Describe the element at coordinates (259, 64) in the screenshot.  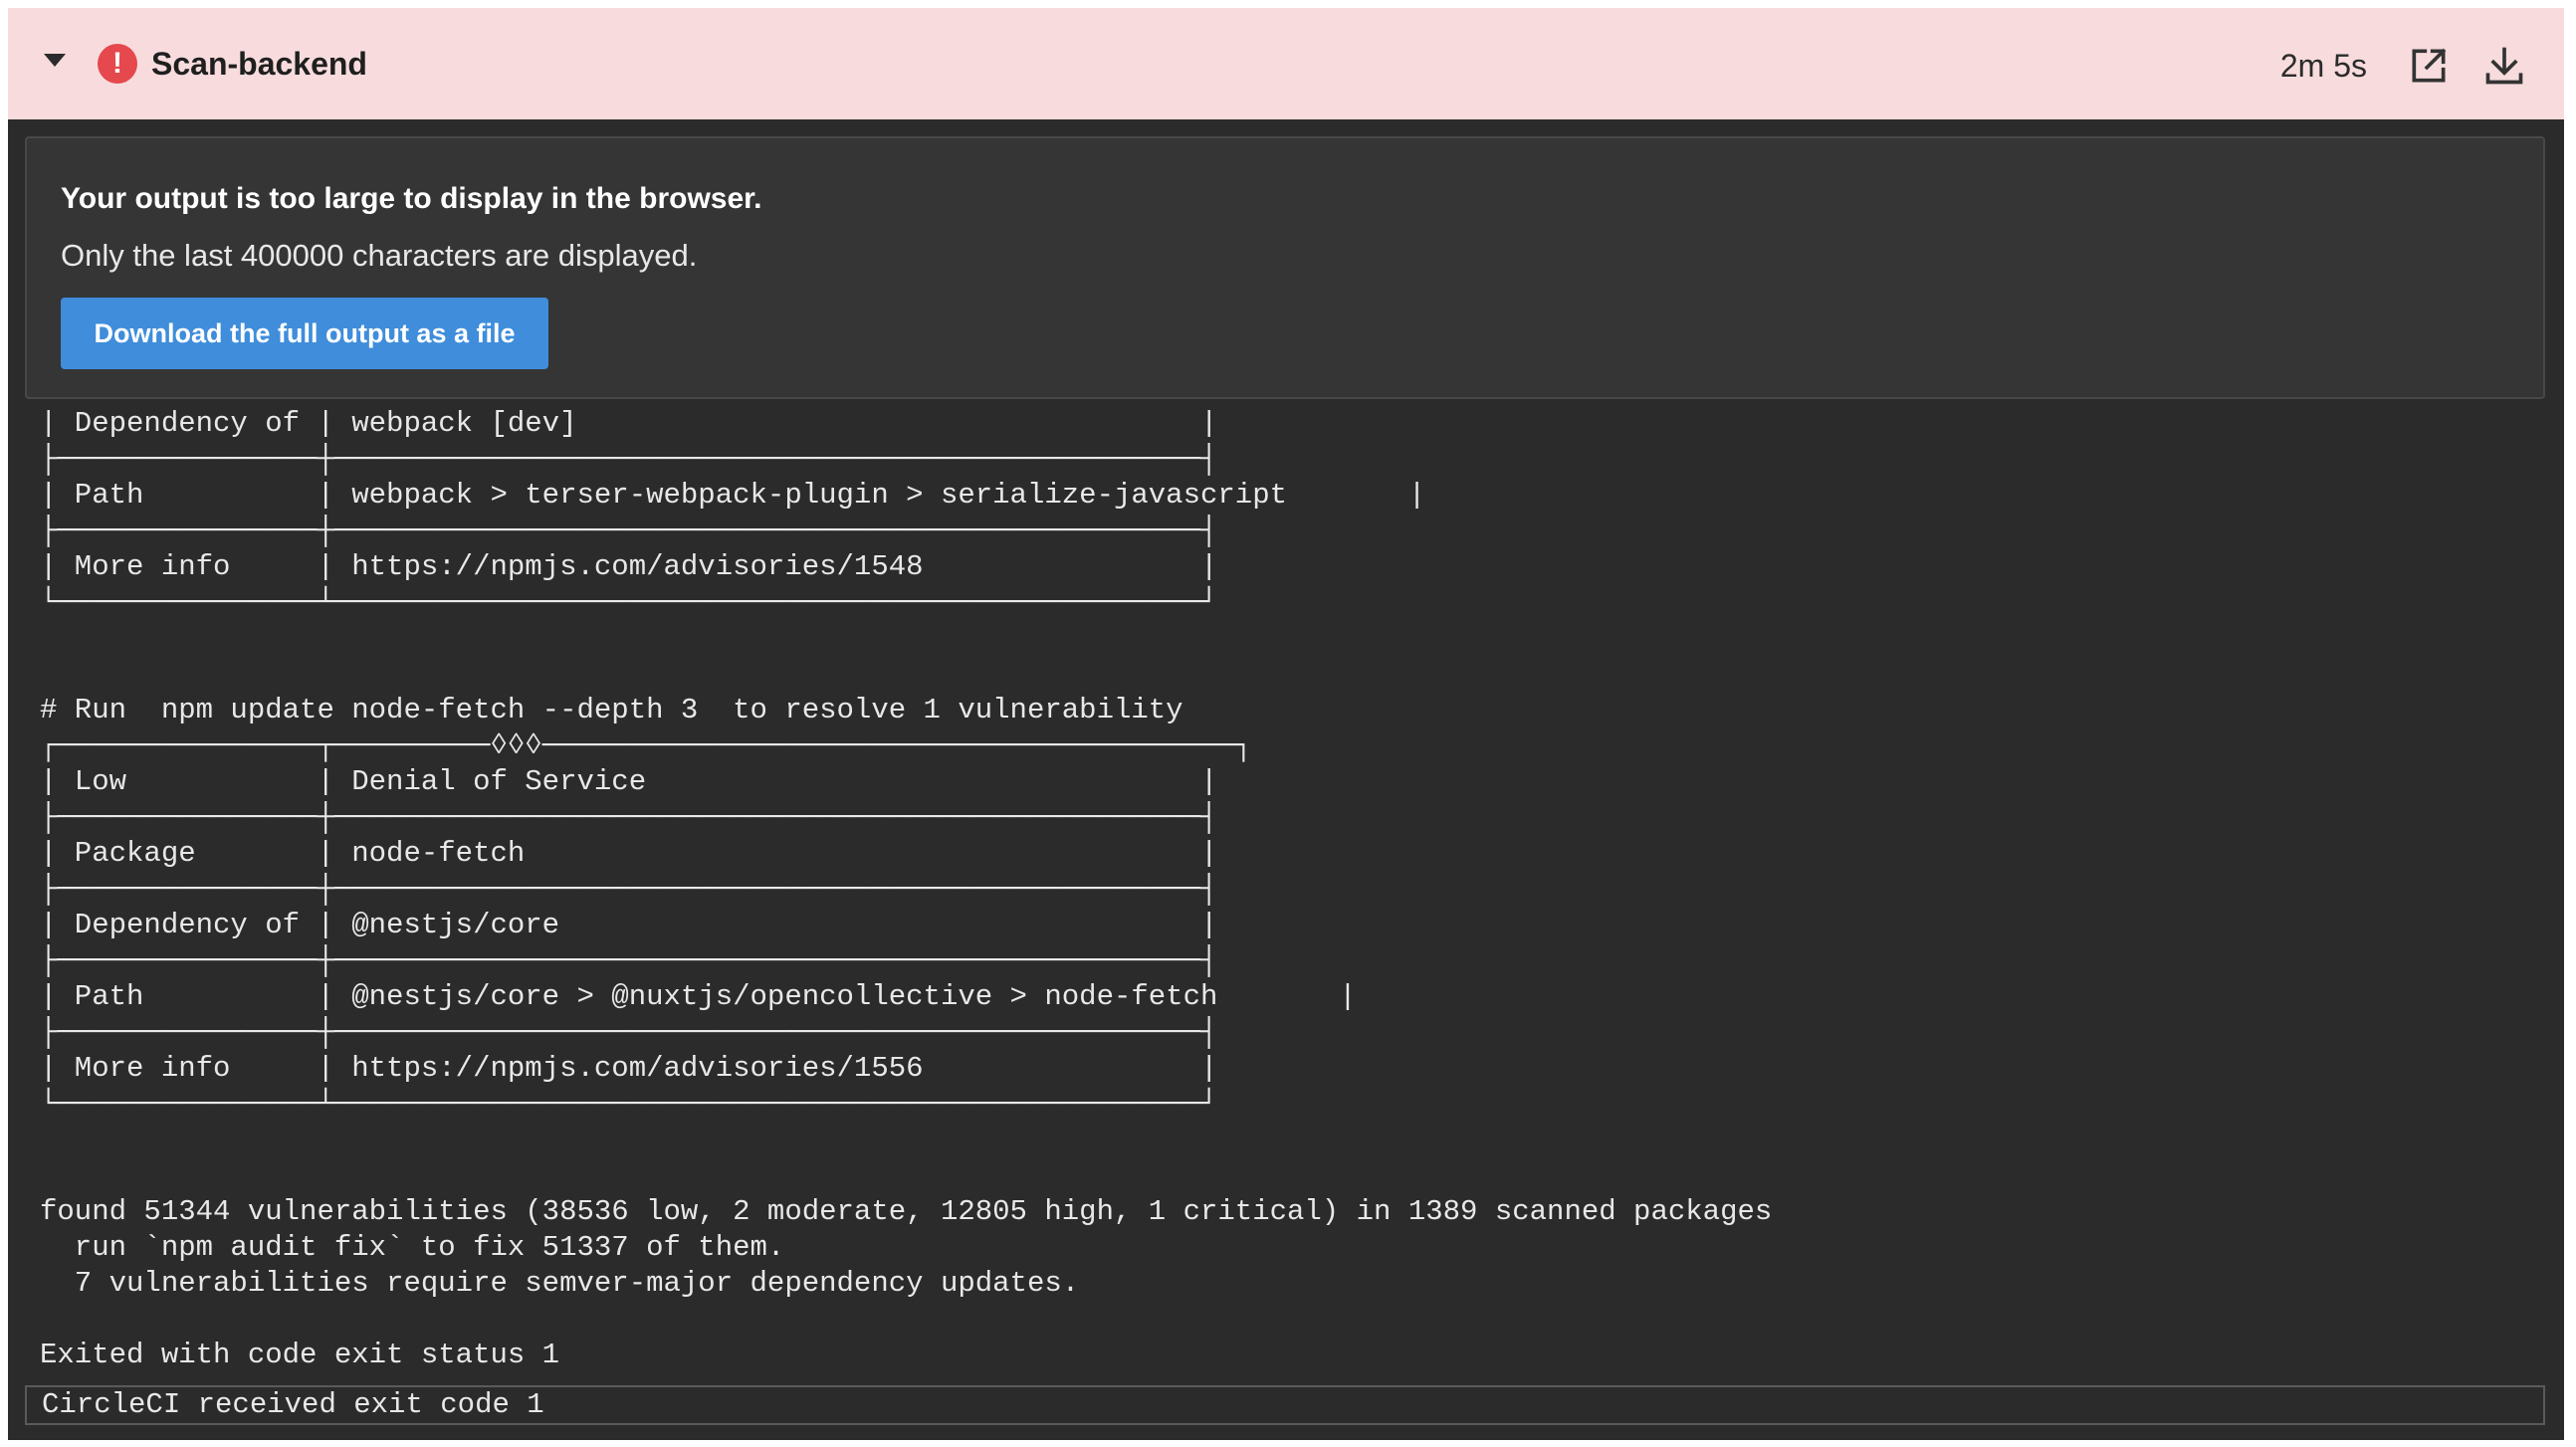
I see `step-title: Scan-backend` at that location.